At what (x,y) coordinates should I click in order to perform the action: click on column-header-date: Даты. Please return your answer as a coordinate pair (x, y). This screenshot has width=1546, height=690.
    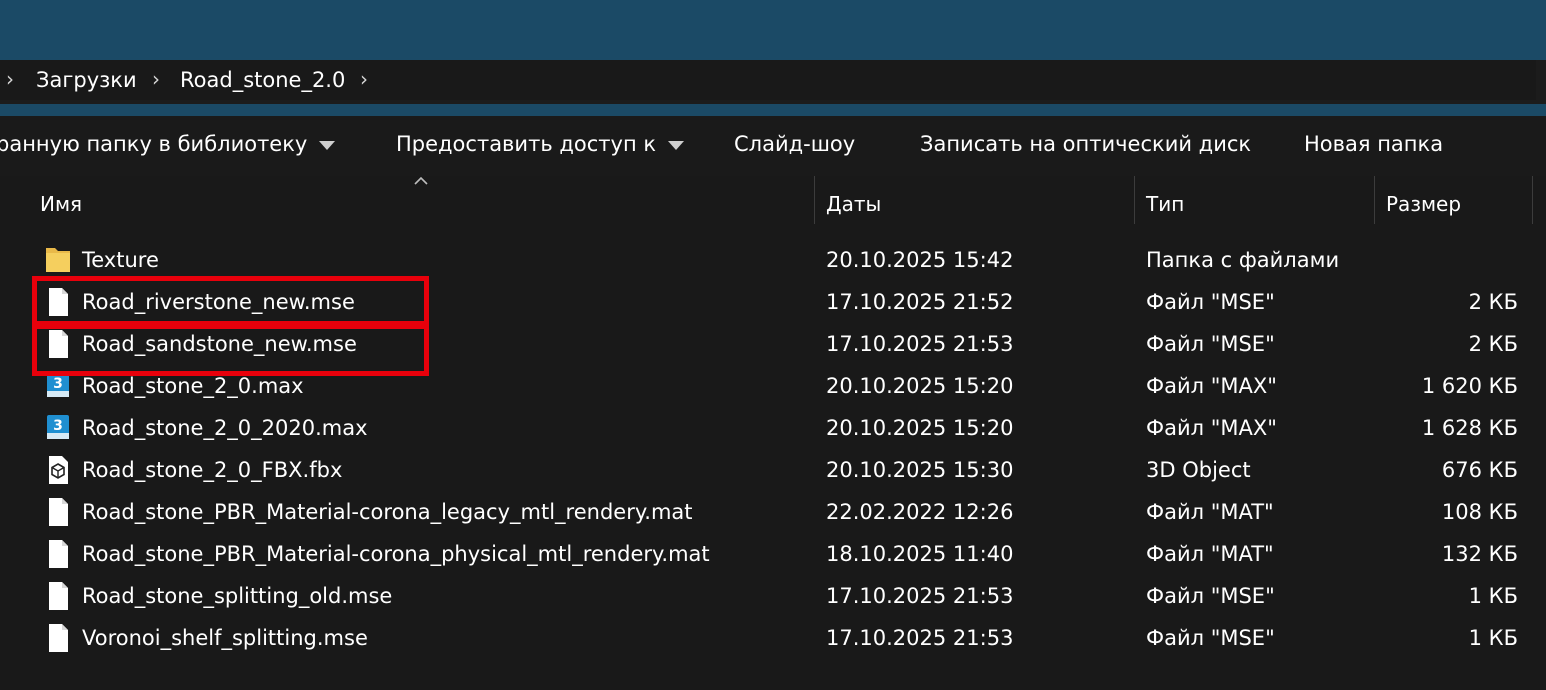
    Looking at the image, I should click on (853, 204).